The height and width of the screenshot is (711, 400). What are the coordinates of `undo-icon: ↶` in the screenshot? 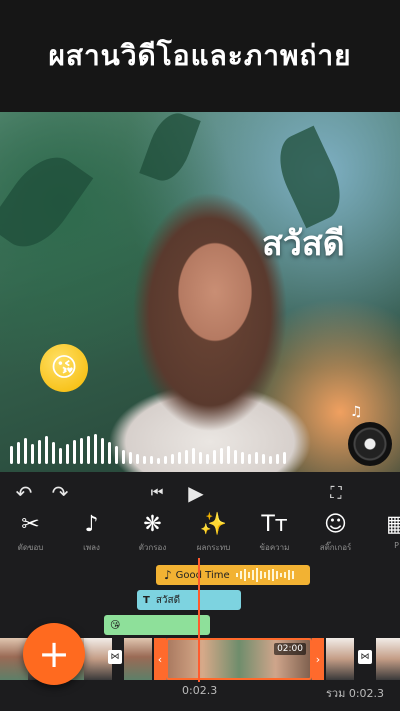 It's located at (24, 493).